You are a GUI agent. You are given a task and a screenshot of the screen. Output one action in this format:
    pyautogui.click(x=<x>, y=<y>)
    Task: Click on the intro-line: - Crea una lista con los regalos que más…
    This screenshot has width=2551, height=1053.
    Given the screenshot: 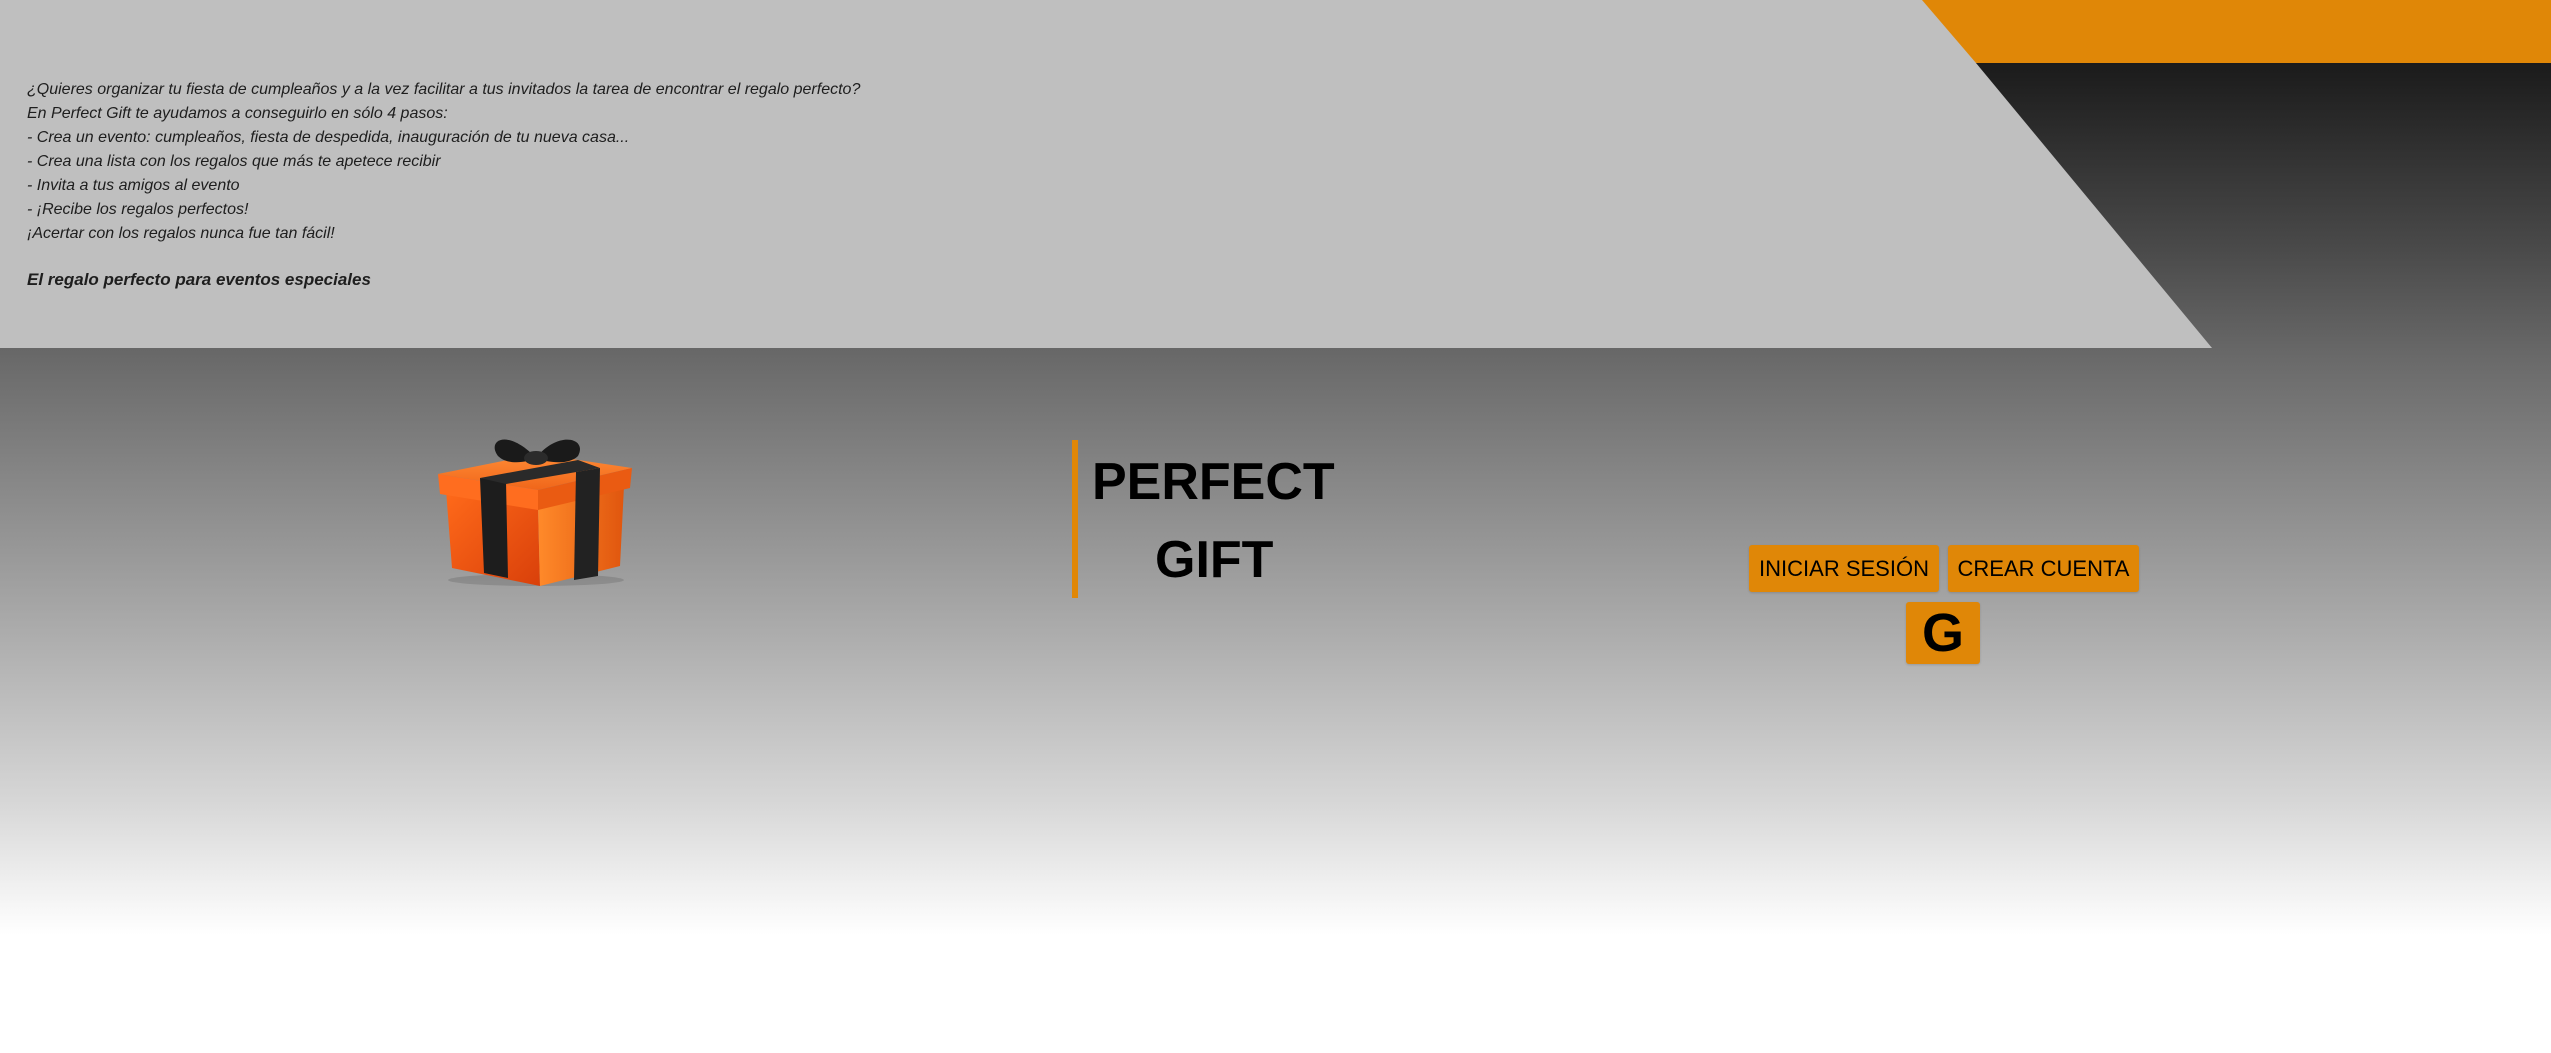 What is the action you would take?
    pyautogui.click(x=234, y=161)
    